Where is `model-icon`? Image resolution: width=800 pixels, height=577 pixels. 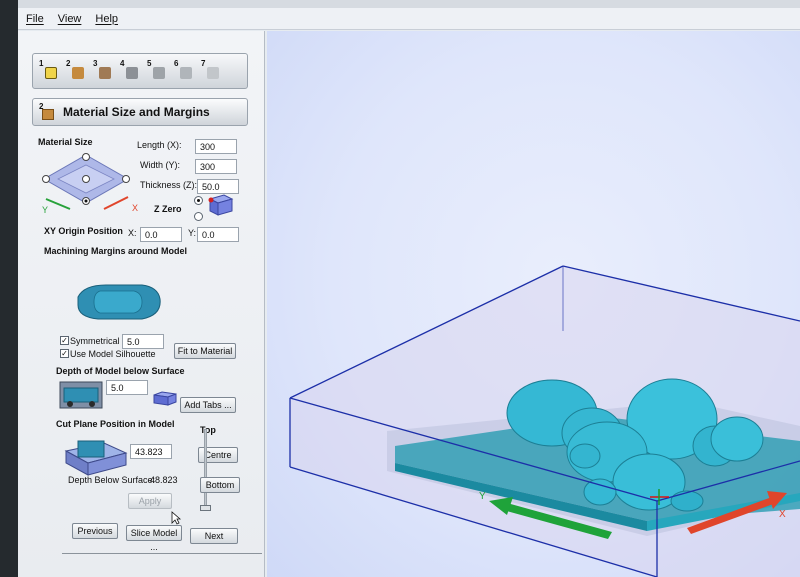
model-icon is located at coordinates (51, 73).